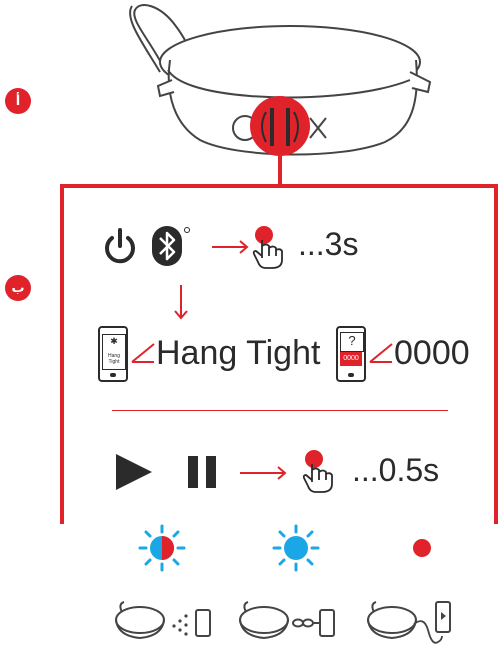  Describe the element at coordinates (62, 354) in the screenshot. I see `frame-left` at that location.